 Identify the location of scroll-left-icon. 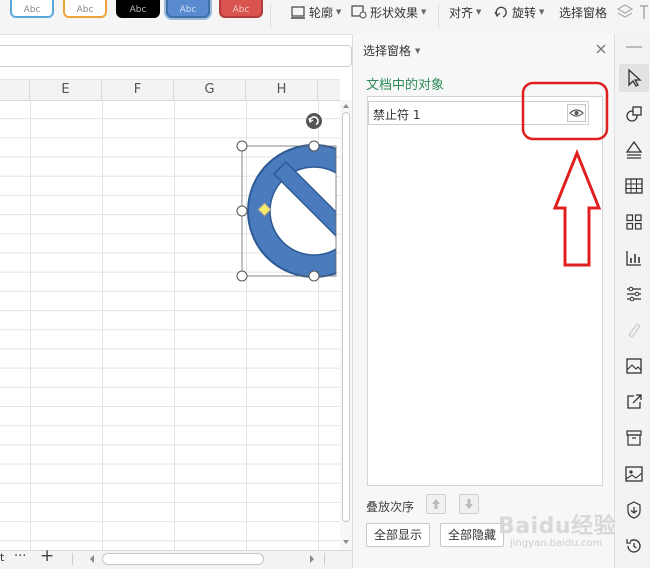
(92, 559).